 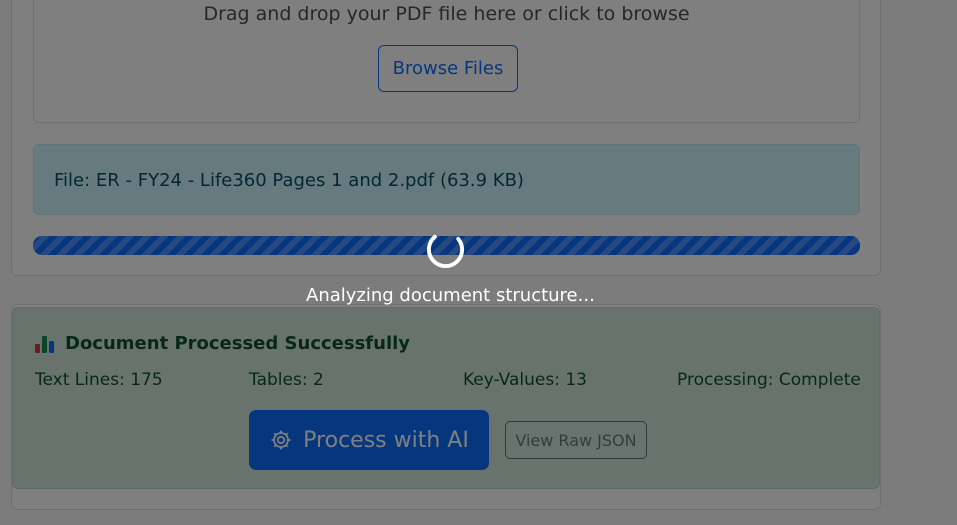 I want to click on spinner-icon, so click(x=445, y=249).